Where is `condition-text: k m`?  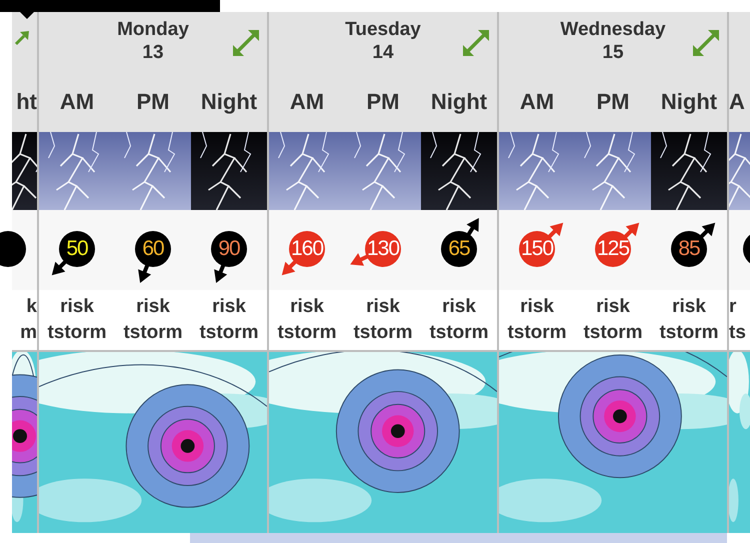
condition-text: k m is located at coordinates (28, 320).